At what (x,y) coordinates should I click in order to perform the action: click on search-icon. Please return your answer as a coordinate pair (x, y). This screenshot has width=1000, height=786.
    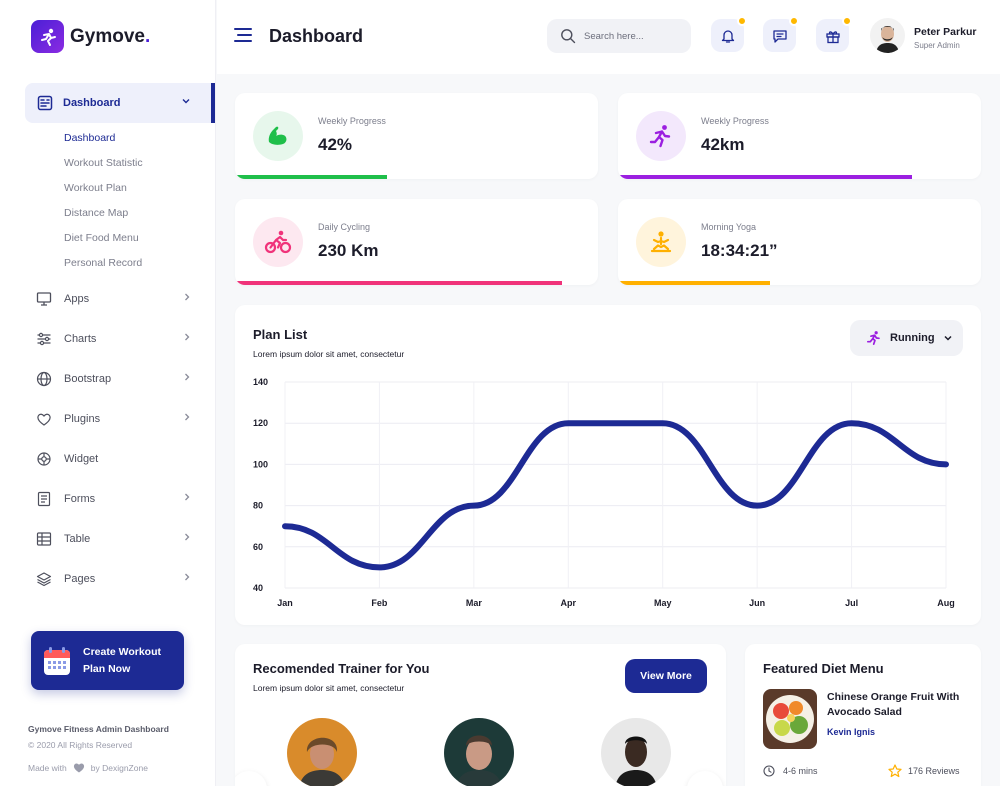
    Looking at the image, I should click on (568, 36).